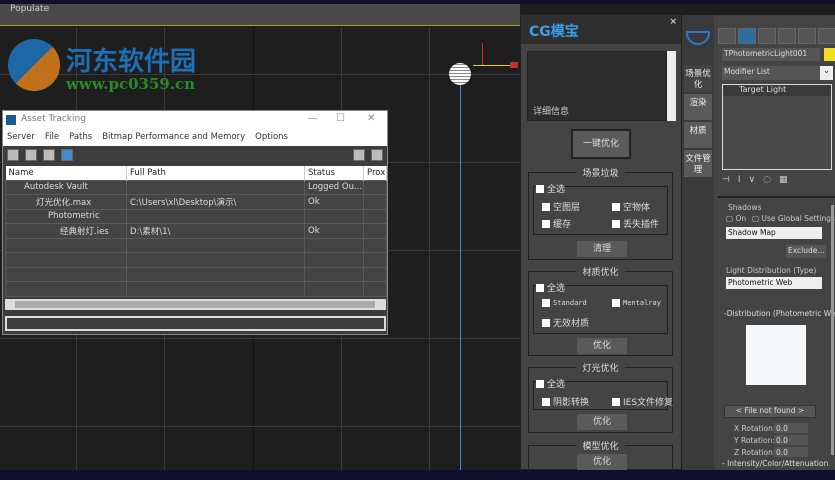  Describe the element at coordinates (826, 73) in the screenshot. I see `chevron-down-icon: ⌄` at that location.